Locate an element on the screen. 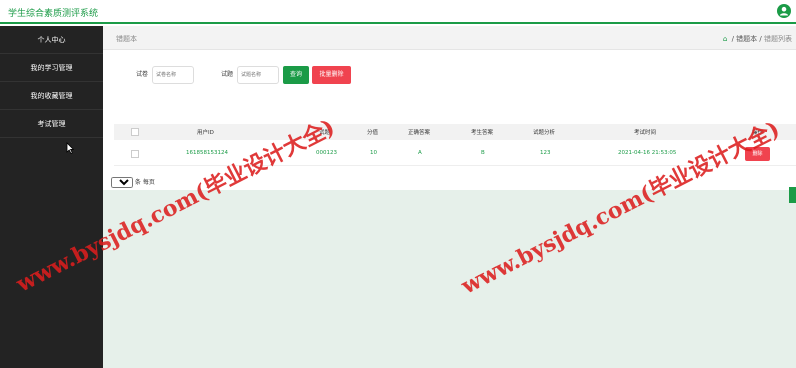  cell-score: 10 is located at coordinates (373, 153).